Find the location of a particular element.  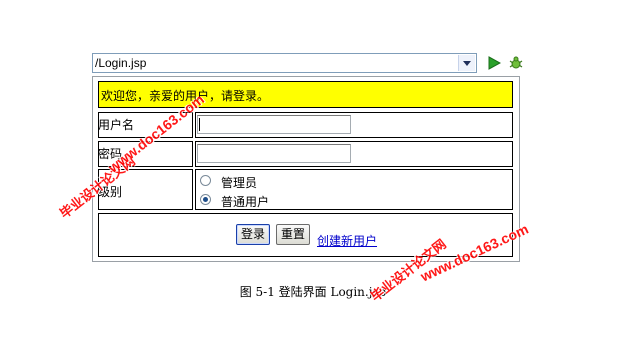

username-input is located at coordinates (274, 124).